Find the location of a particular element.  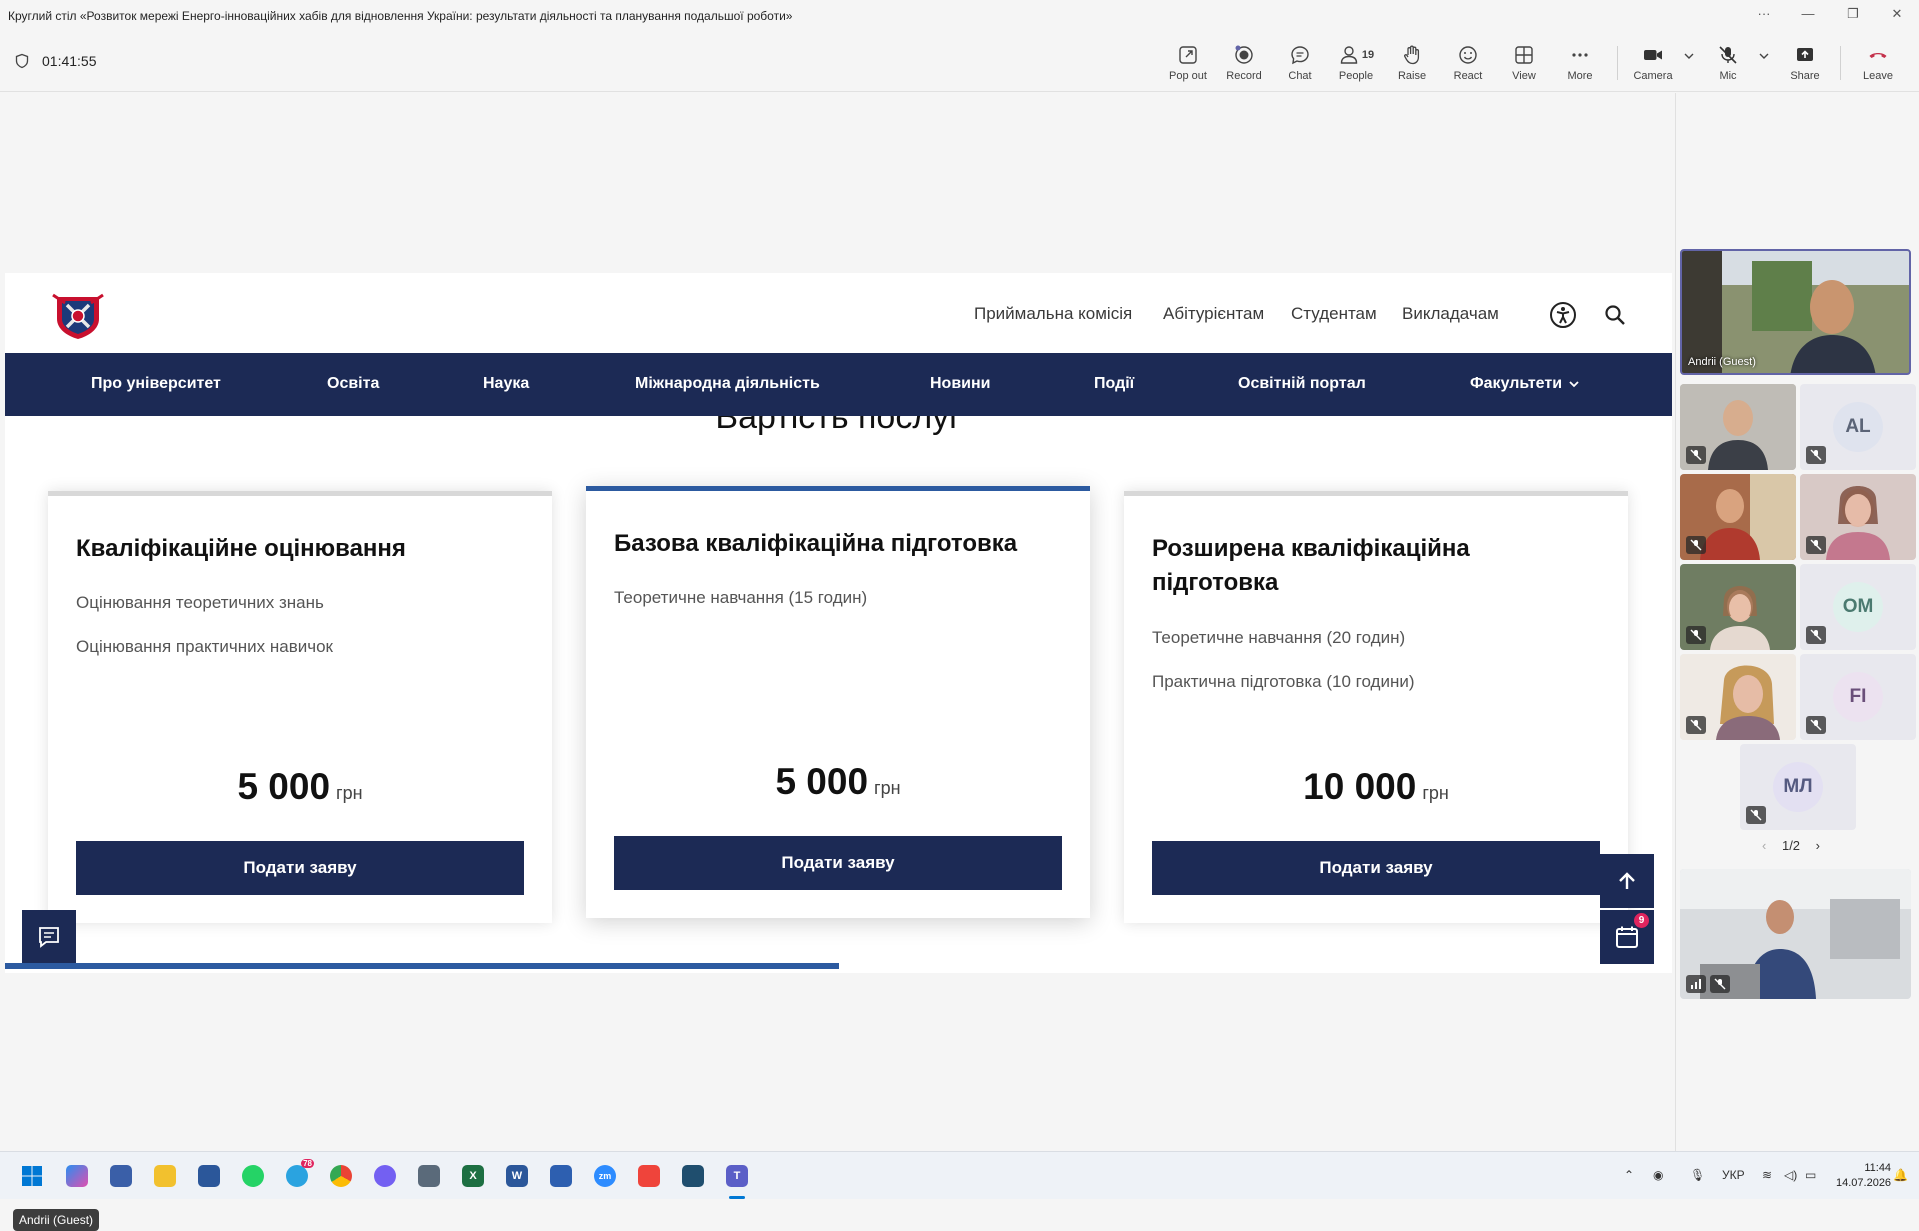

taskbar-teams: T is located at coordinates (737, 1176).